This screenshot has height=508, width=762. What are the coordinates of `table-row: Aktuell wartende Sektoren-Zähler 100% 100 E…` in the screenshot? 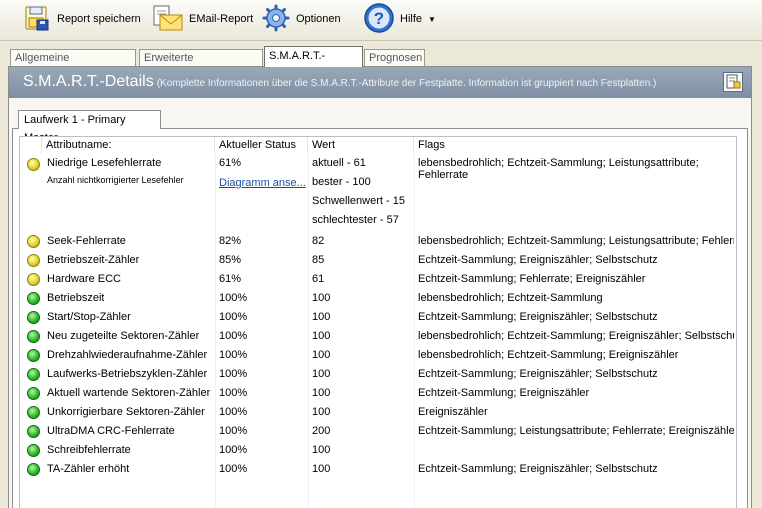 It's located at (378, 393).